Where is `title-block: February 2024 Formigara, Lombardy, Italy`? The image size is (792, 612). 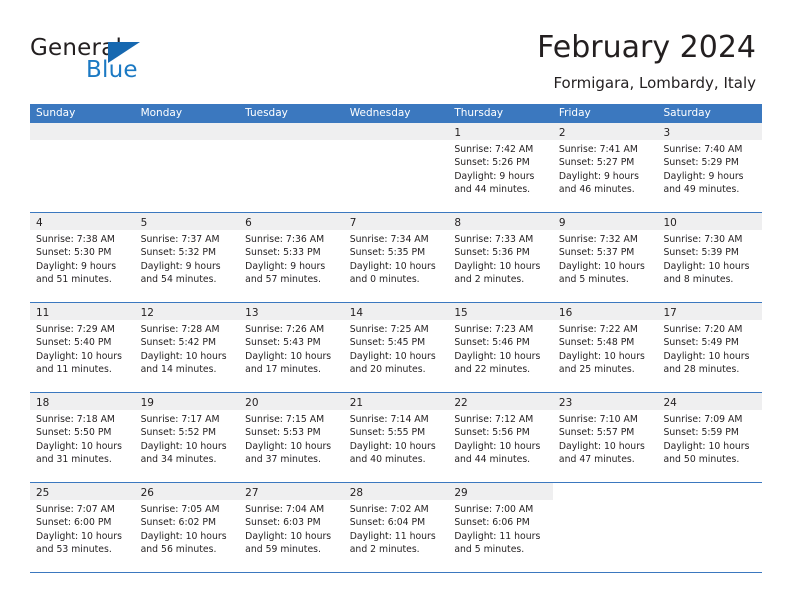 title-block: February 2024 Formigara, Lombardy, Italy is located at coordinates (646, 62).